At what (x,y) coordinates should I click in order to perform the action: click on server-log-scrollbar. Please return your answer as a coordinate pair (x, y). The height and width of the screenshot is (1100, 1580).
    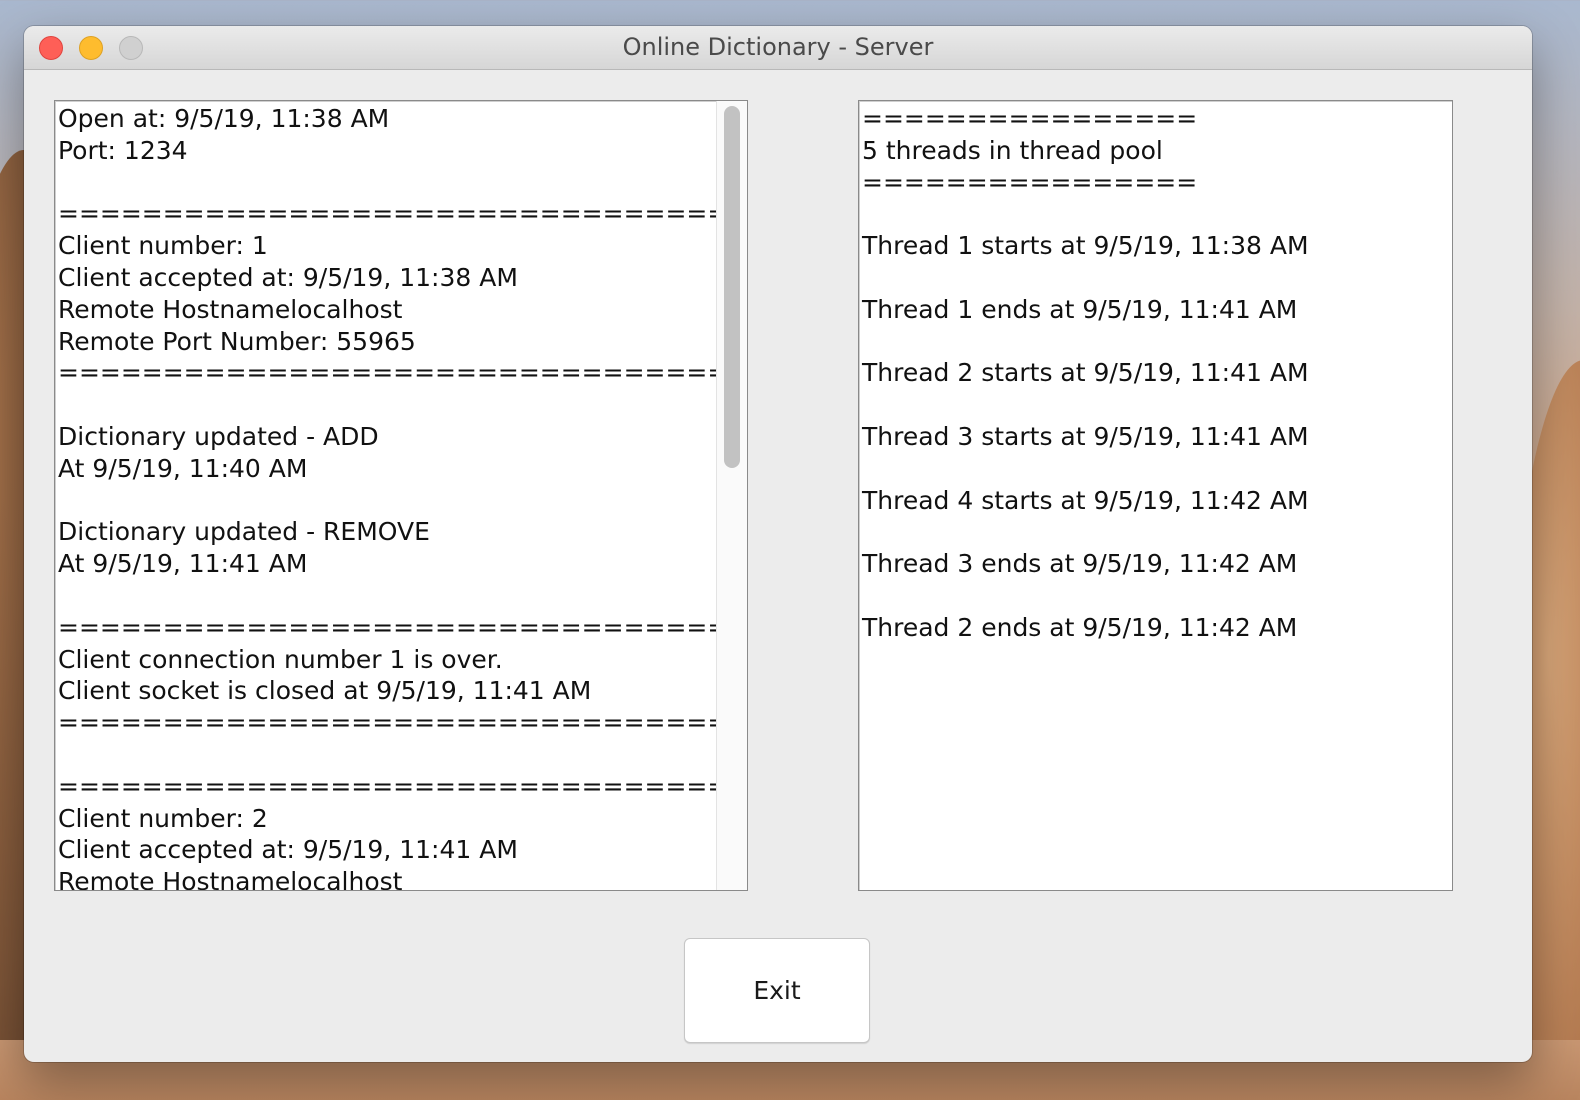
    Looking at the image, I should click on (731, 495).